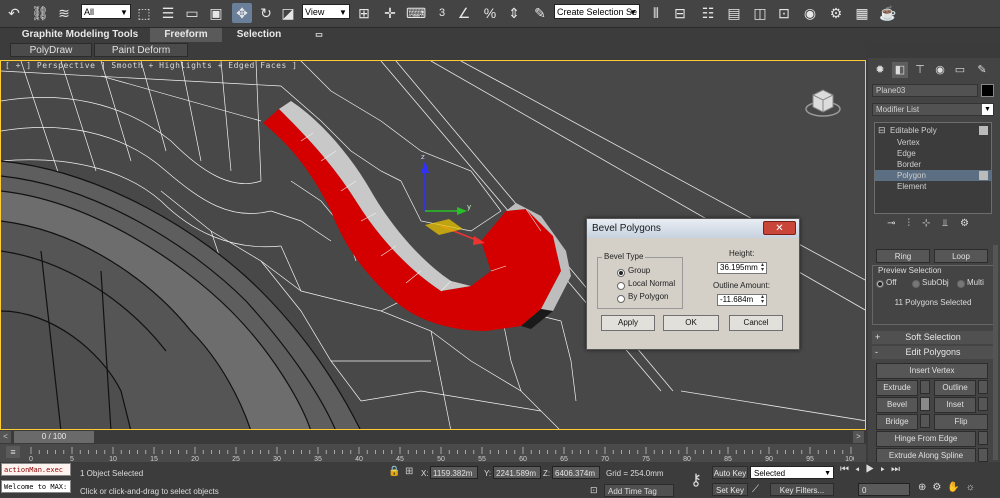  What do you see at coordinates (900, 70) in the screenshot?
I see `modify-tab-icon: ◧` at bounding box center [900, 70].